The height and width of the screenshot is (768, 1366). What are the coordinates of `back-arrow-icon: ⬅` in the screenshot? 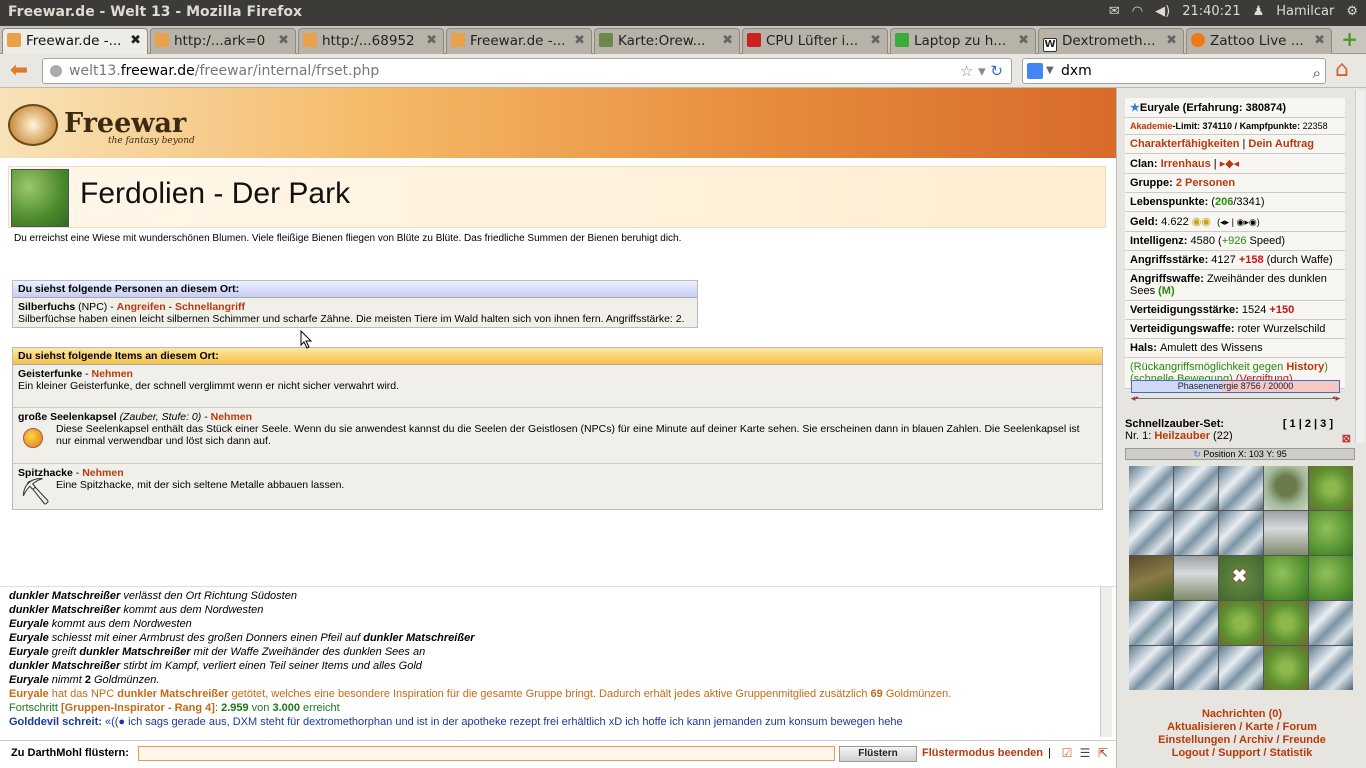 It's located at (19, 71).